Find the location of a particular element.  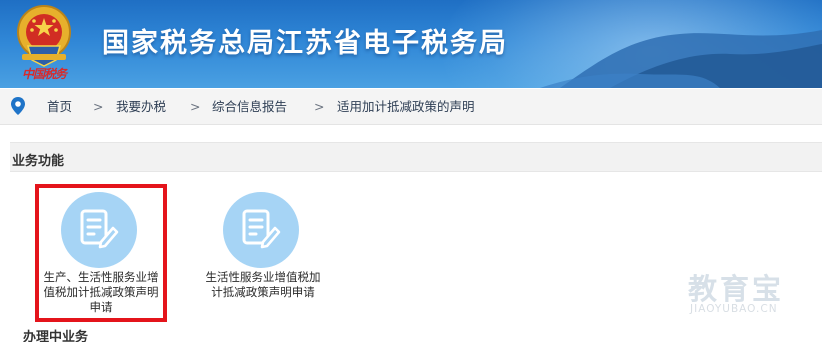

watermark-logo: 教育宝 JIAOYUBAO.CN is located at coordinates (753, 296).